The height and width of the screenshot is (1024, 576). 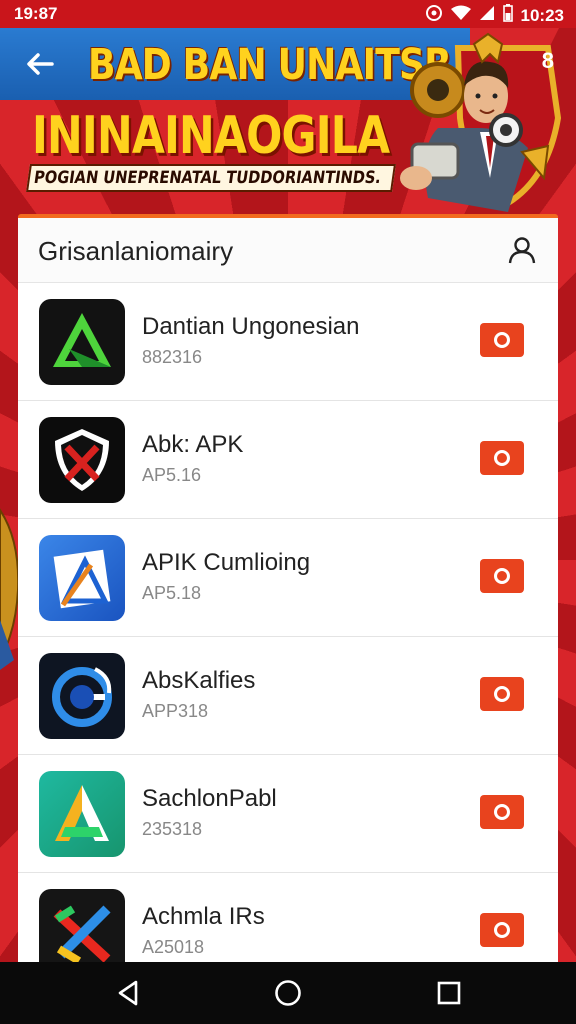 What do you see at coordinates (199, 680) in the screenshot?
I see `app-name: AbsKalfies` at bounding box center [199, 680].